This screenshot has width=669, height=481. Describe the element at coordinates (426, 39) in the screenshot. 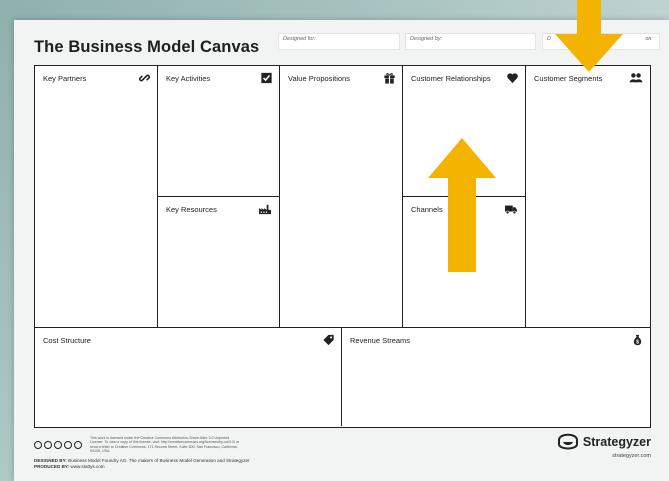

I see `designed-by-label: Designed by:` at that location.